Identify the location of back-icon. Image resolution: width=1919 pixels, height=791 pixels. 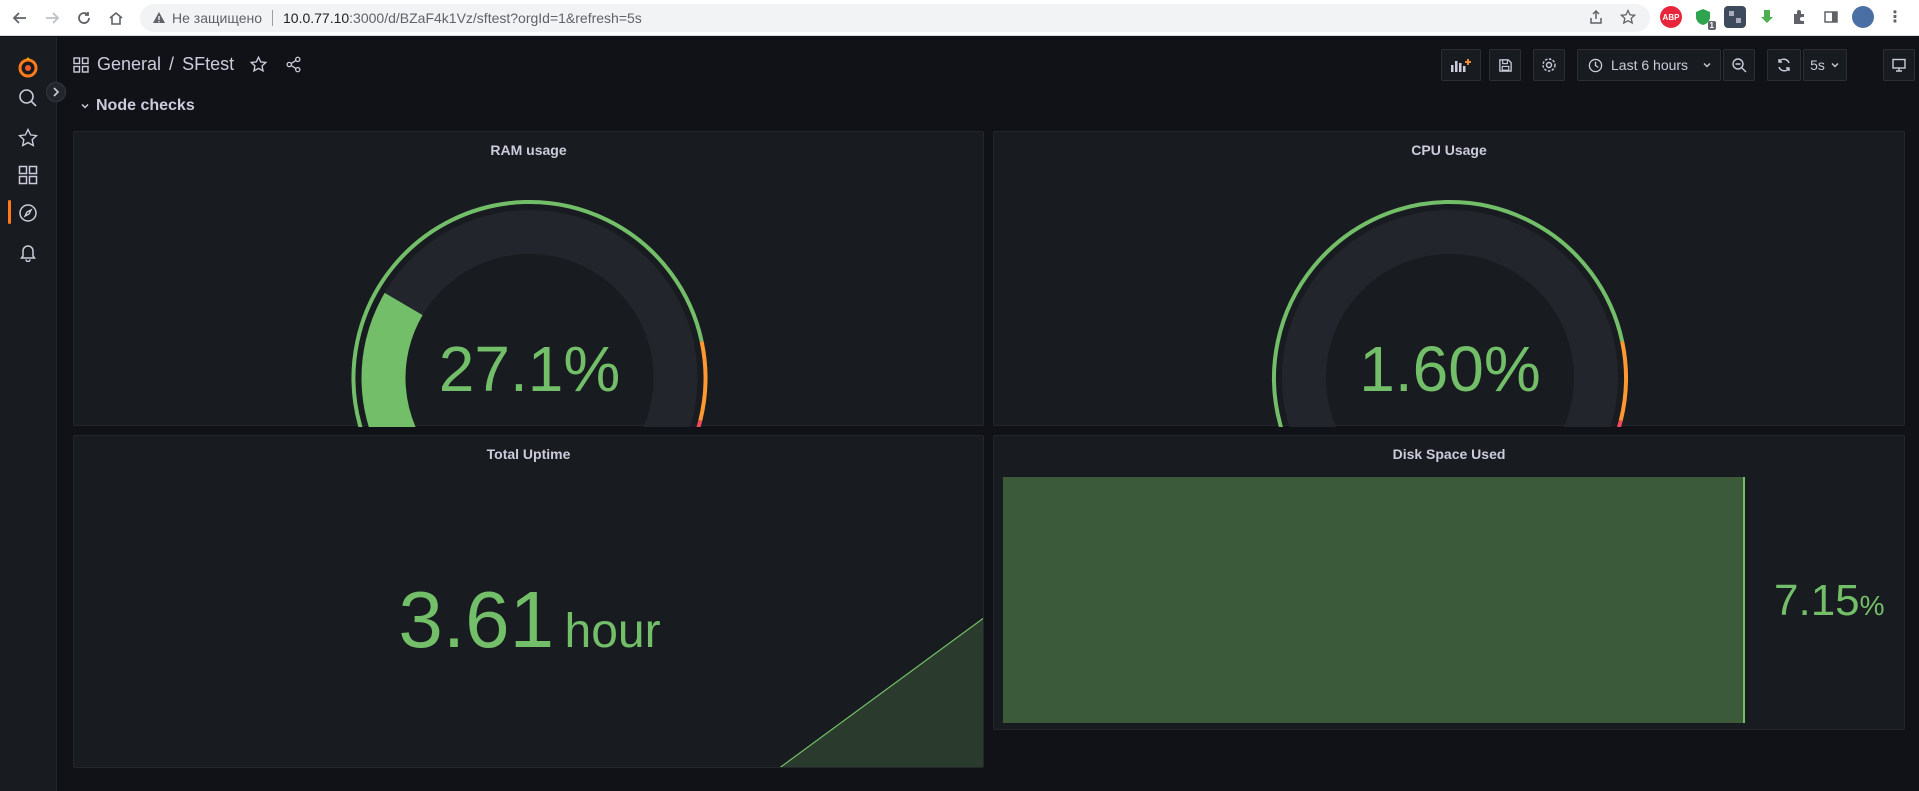
(20, 18).